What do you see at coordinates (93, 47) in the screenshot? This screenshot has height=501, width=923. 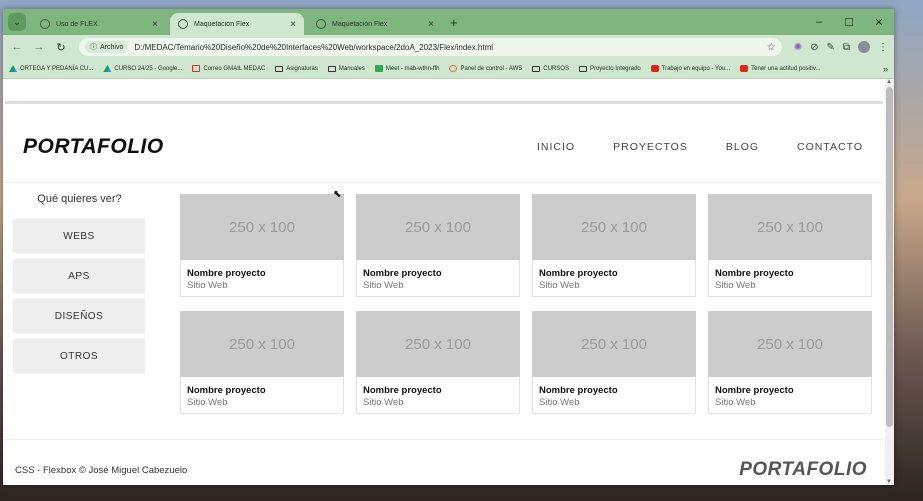 I see `info-icon: ⓘ` at bounding box center [93, 47].